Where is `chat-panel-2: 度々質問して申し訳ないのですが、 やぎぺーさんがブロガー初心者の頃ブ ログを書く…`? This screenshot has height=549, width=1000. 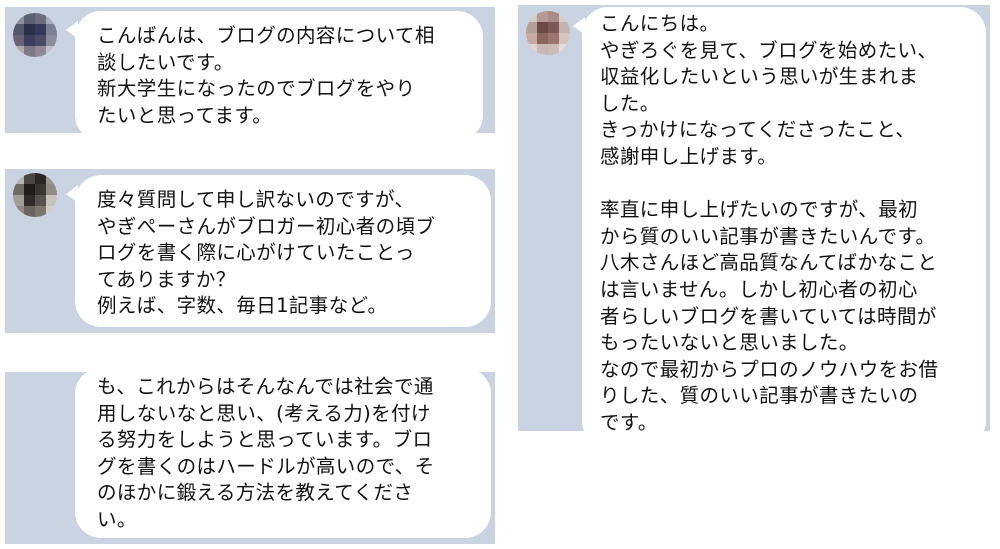 chat-panel-2: 度々質問して申し訳ないのですが、 やぎぺーさんがブロガー初心者の頃ブ ログを書く… is located at coordinates (250, 251).